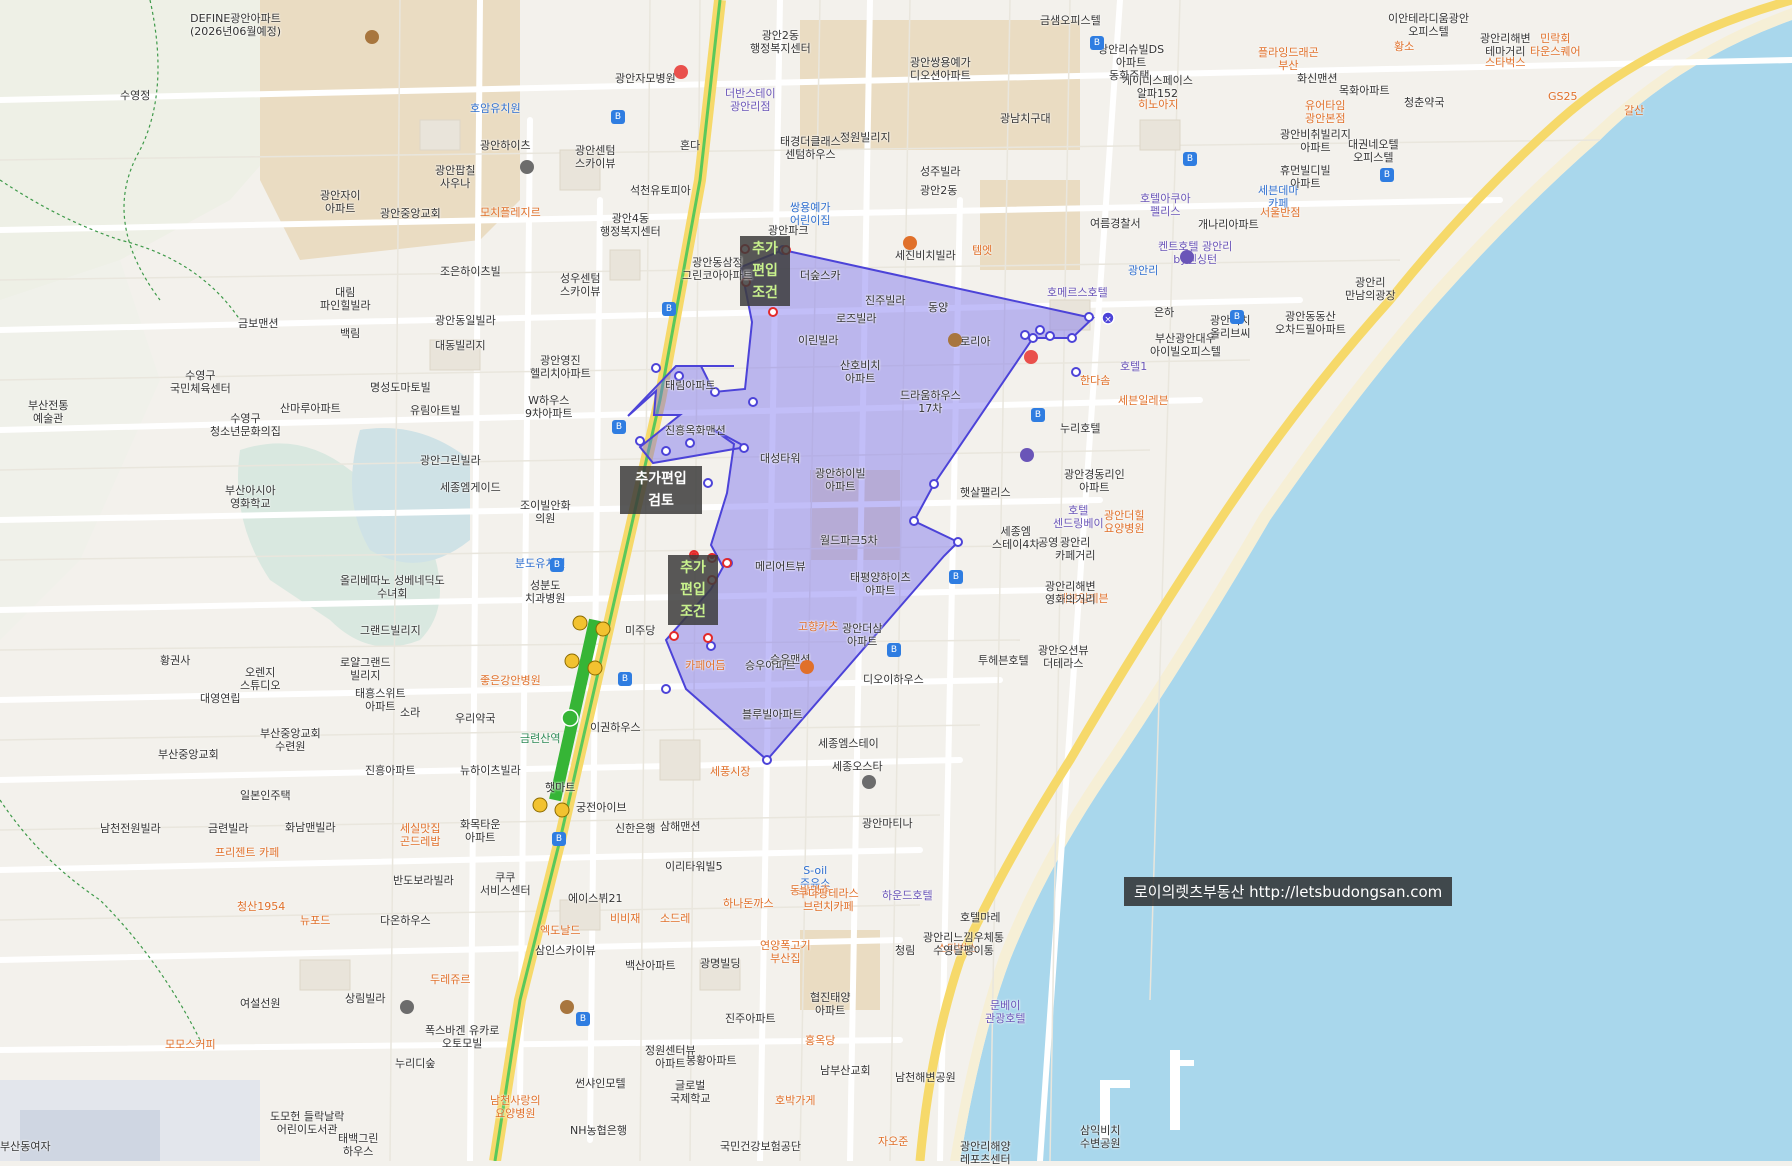 This screenshot has width=1792, height=1166. I want to click on map-label: 광안비취빌리지 아파트, so click(1315, 141).